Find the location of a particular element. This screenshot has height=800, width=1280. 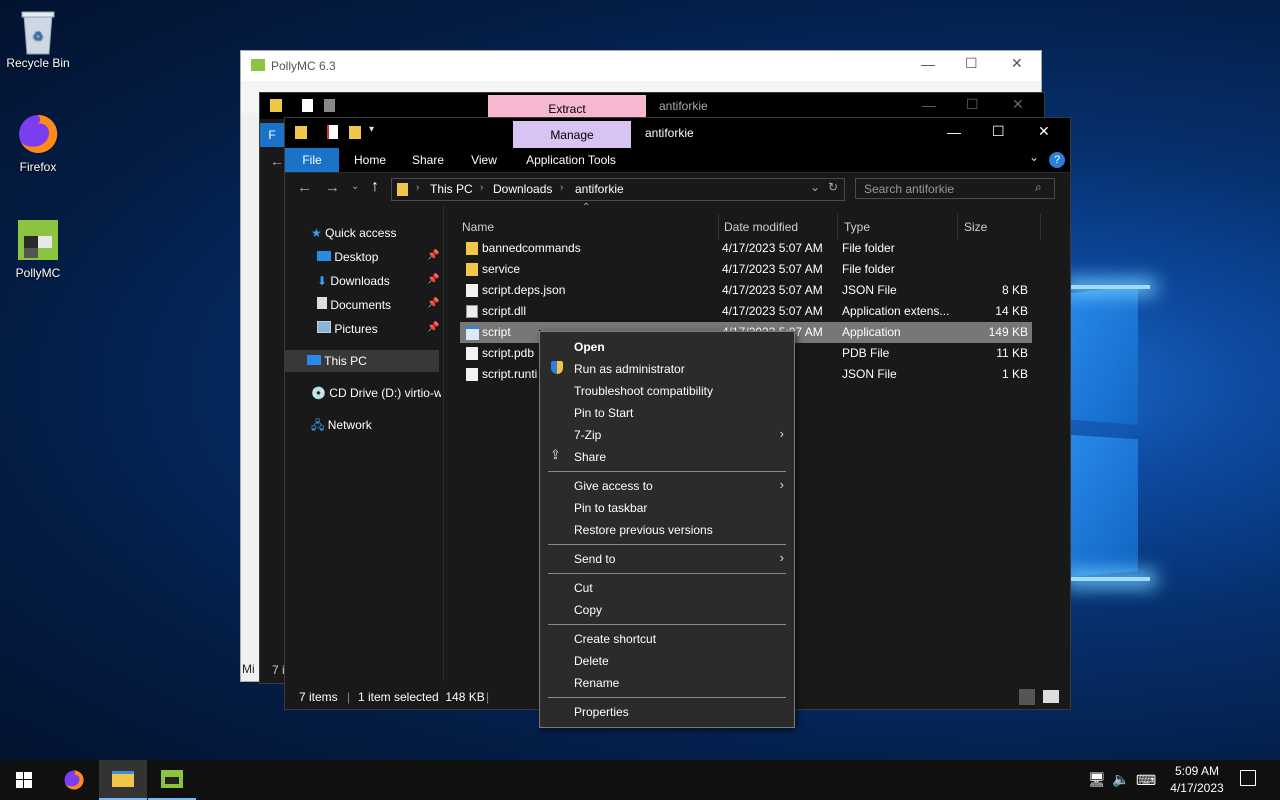

menu-create-shortcut: Create shortcut is located at coordinates (615, 639).